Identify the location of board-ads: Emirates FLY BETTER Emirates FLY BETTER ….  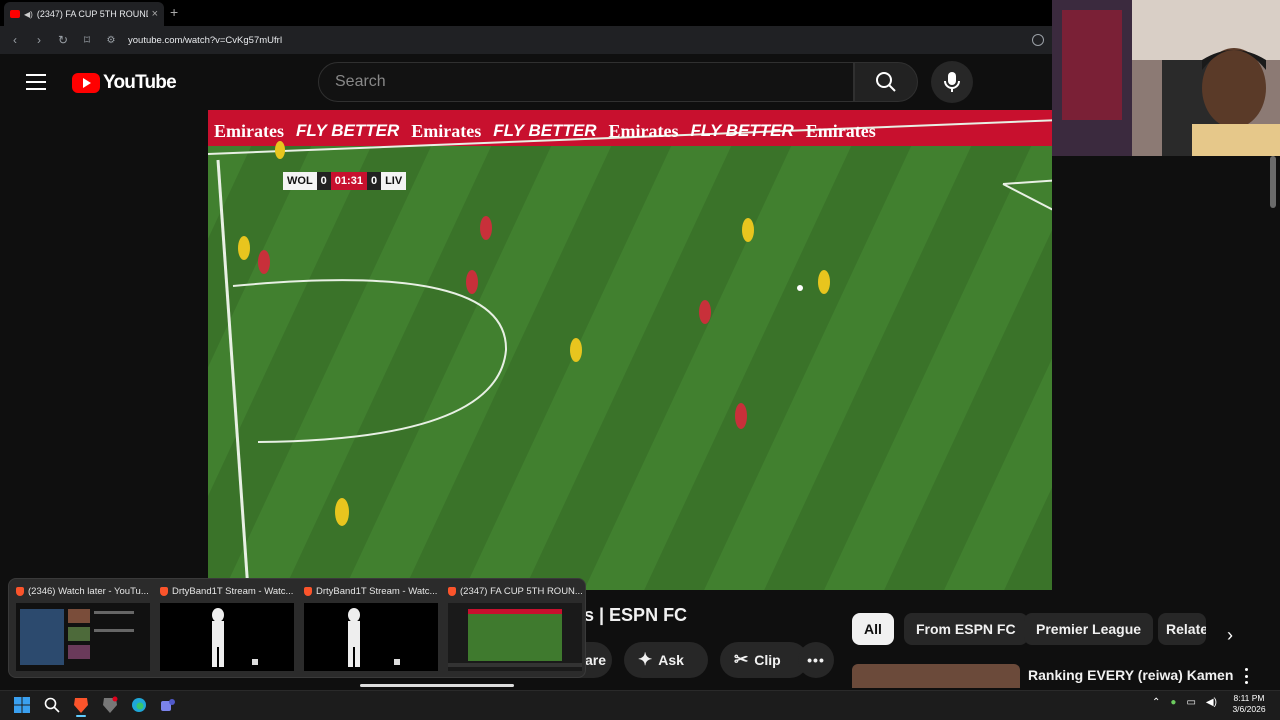
(634, 131).